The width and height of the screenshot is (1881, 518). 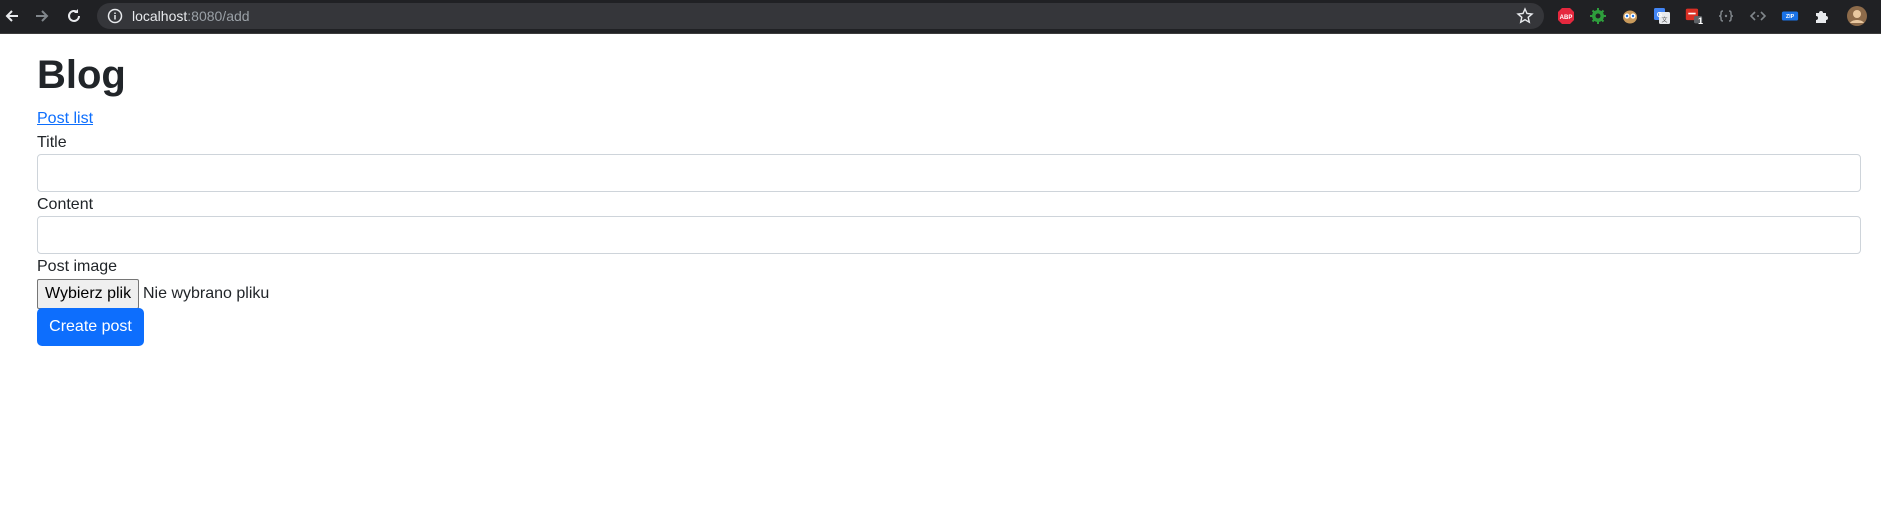 What do you see at coordinates (206, 293) in the screenshot?
I see `file-status-text: Nie wybrano pliku` at bounding box center [206, 293].